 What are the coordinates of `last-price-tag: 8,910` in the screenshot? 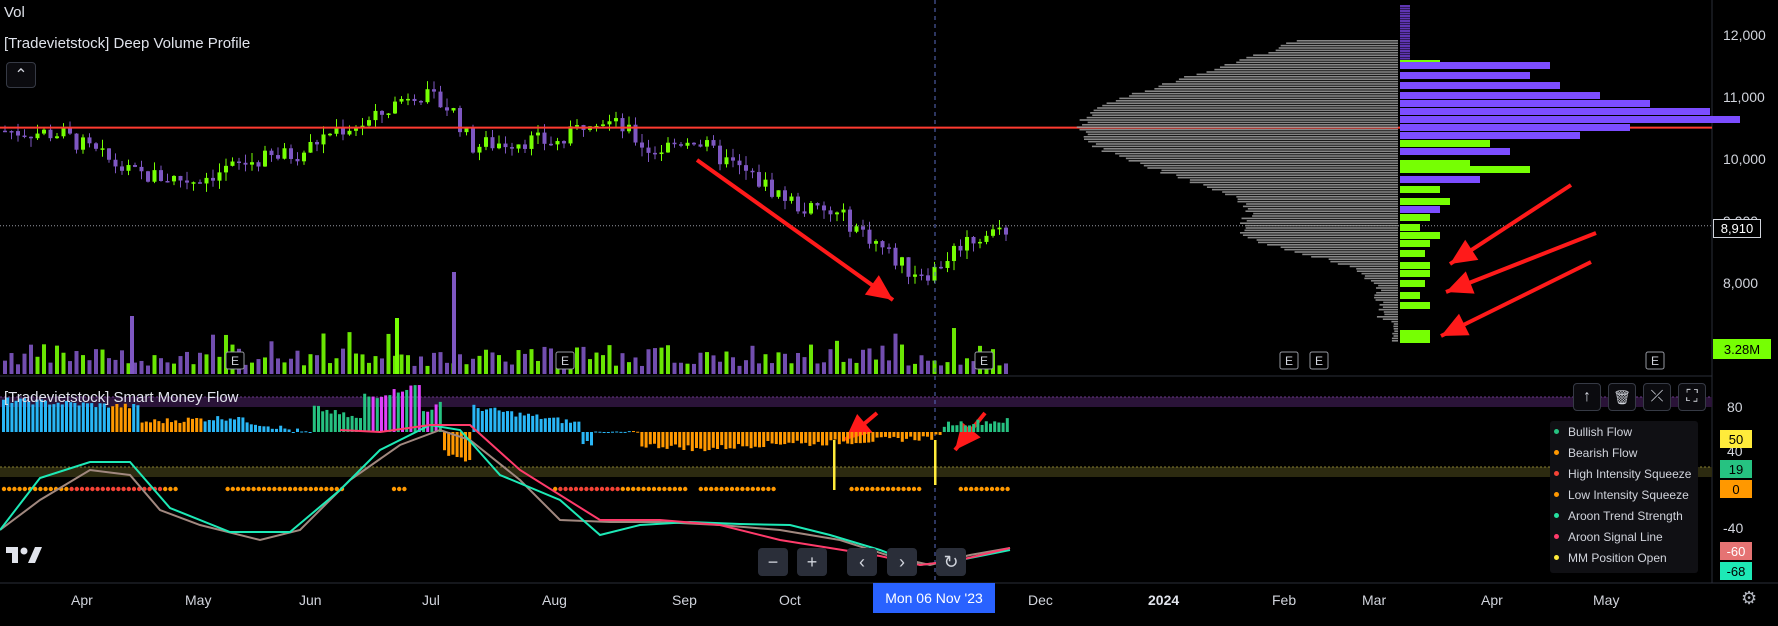 It's located at (1737, 228).